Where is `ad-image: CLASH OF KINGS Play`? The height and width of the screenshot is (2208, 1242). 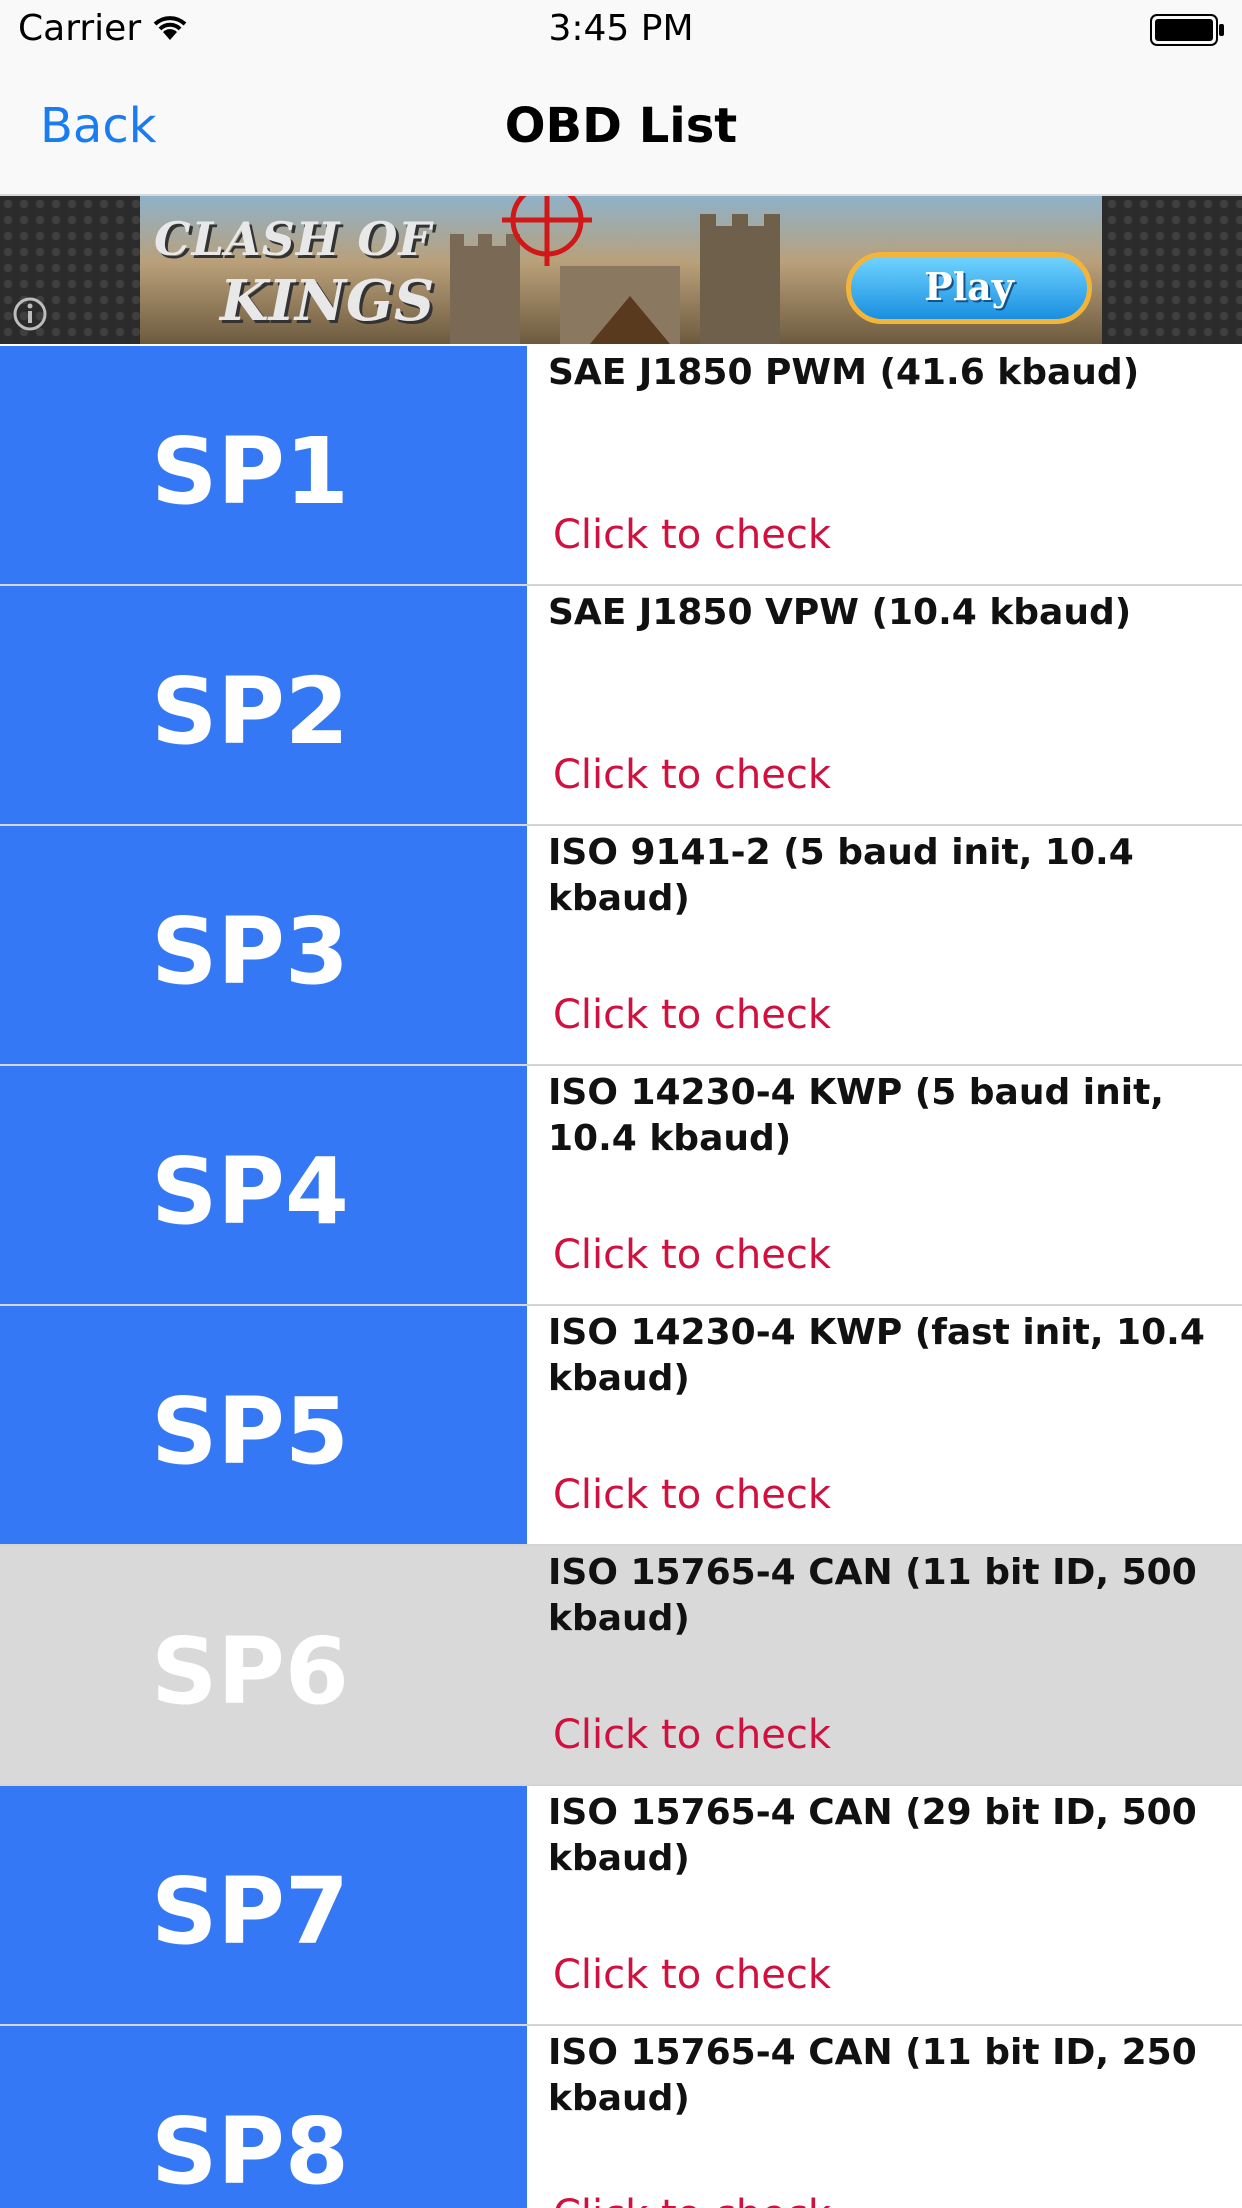
ad-image: CLASH OF KINGS Play is located at coordinates (621, 270).